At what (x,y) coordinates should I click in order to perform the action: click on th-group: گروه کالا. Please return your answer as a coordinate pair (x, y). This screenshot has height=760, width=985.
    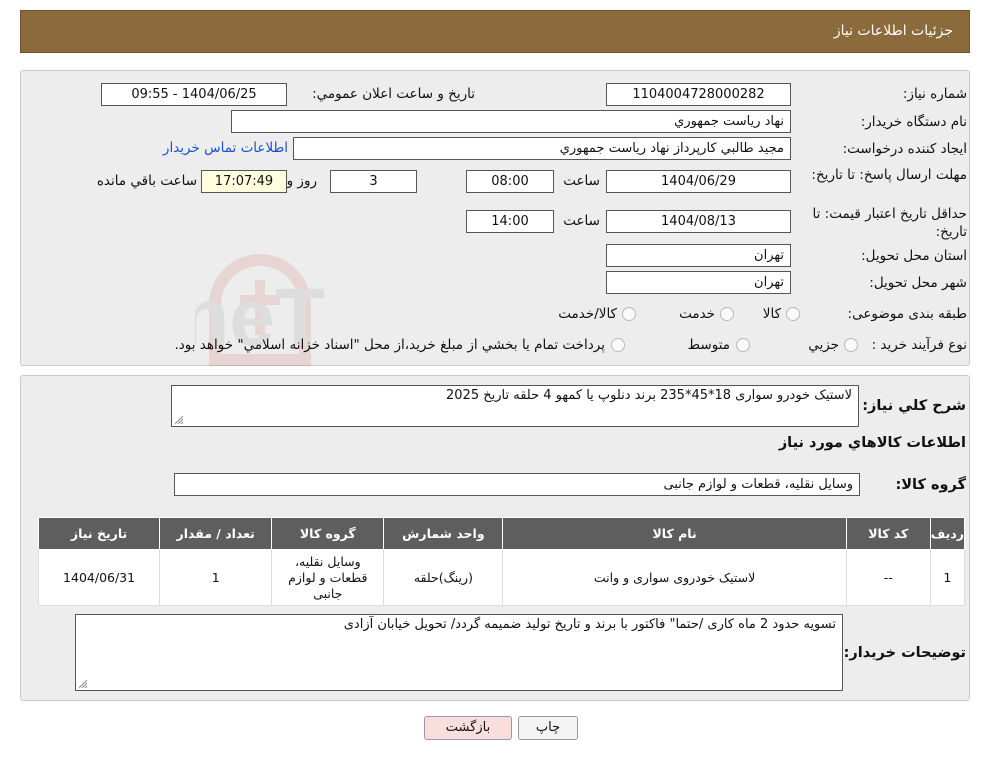
    Looking at the image, I should click on (328, 533).